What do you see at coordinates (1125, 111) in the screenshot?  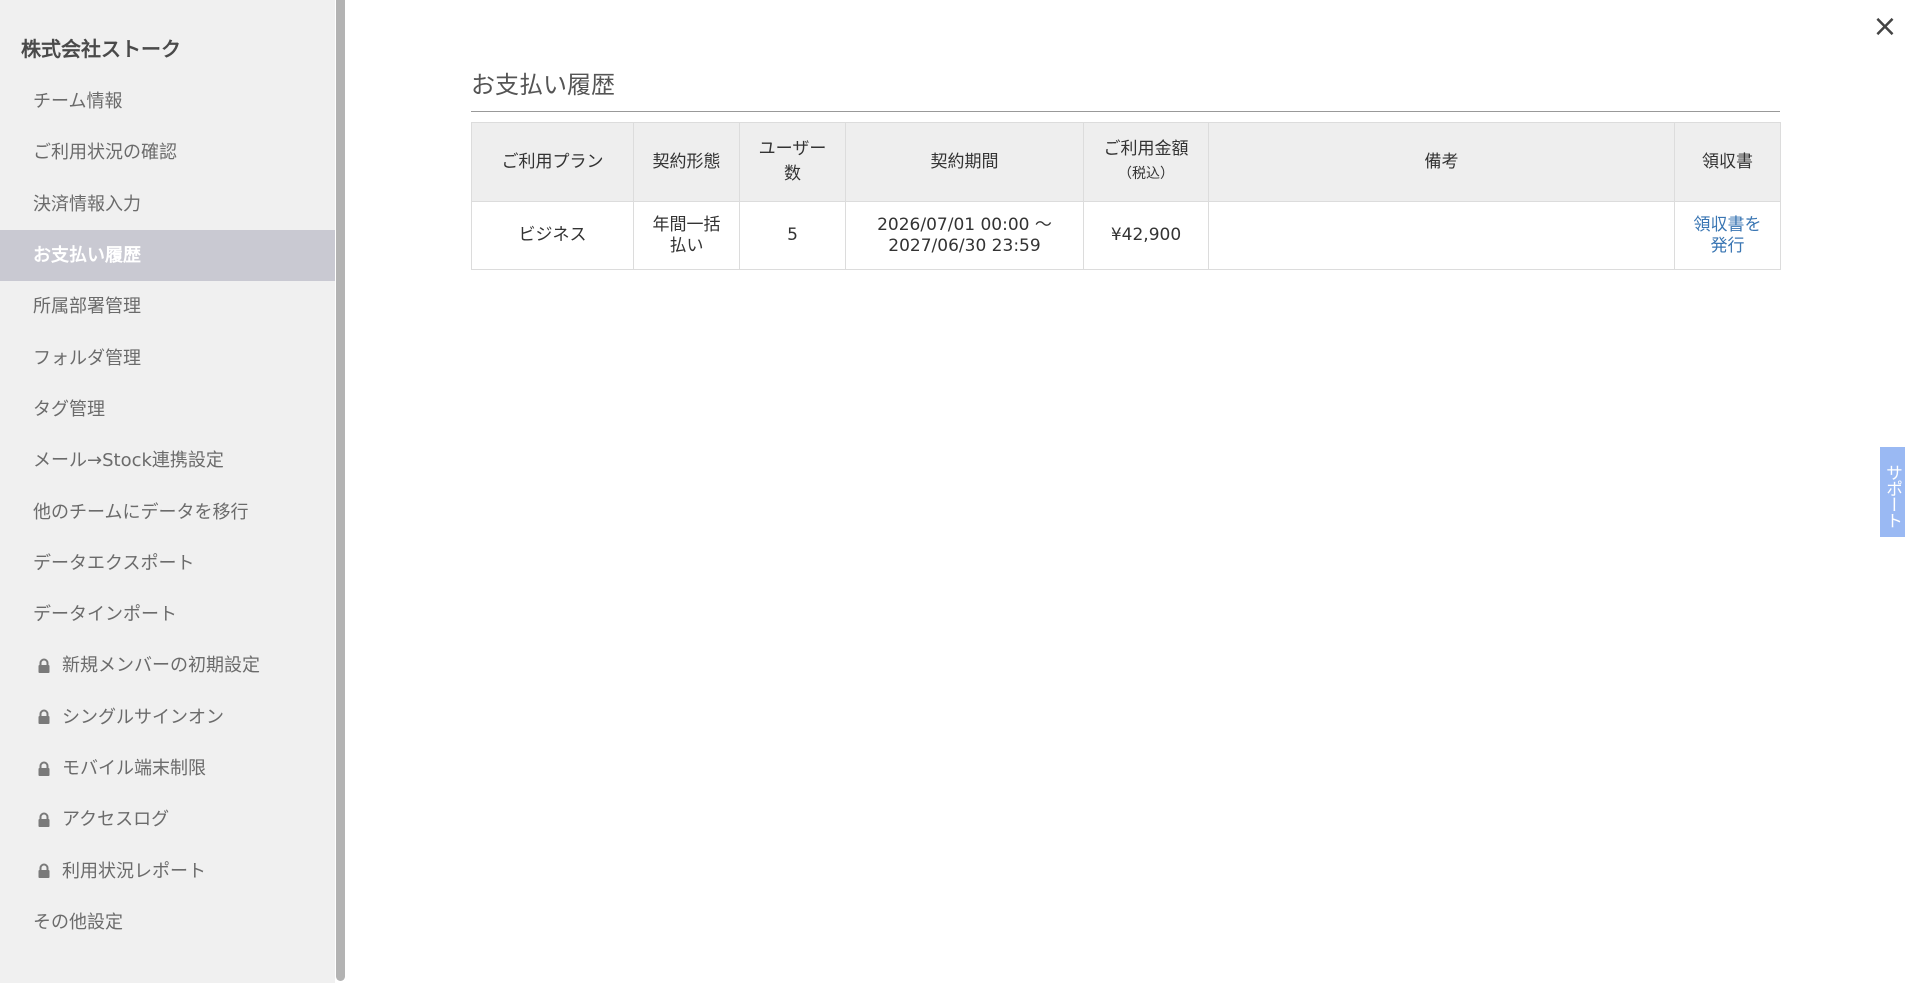 I see `title-divider` at bounding box center [1125, 111].